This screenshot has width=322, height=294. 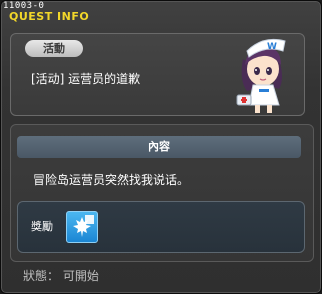 I want to click on maple-leaf-glyph, so click(x=83, y=226).